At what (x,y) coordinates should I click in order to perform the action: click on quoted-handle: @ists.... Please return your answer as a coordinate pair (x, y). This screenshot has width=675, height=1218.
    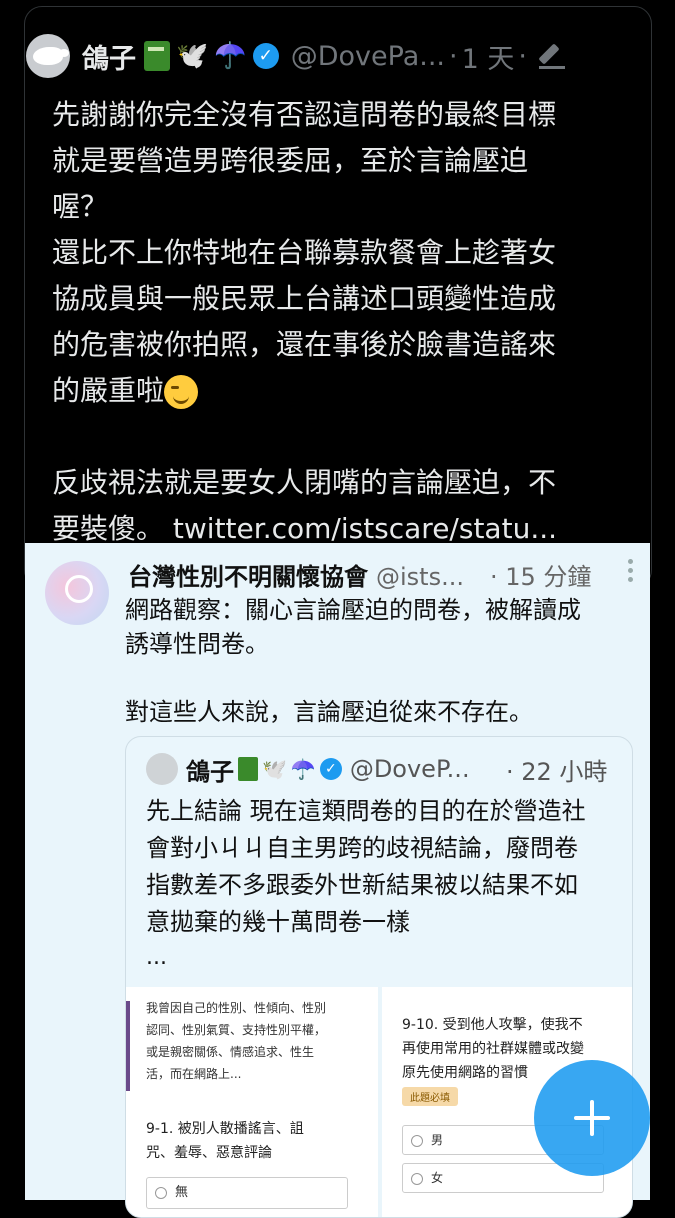
    Looking at the image, I should click on (420, 577).